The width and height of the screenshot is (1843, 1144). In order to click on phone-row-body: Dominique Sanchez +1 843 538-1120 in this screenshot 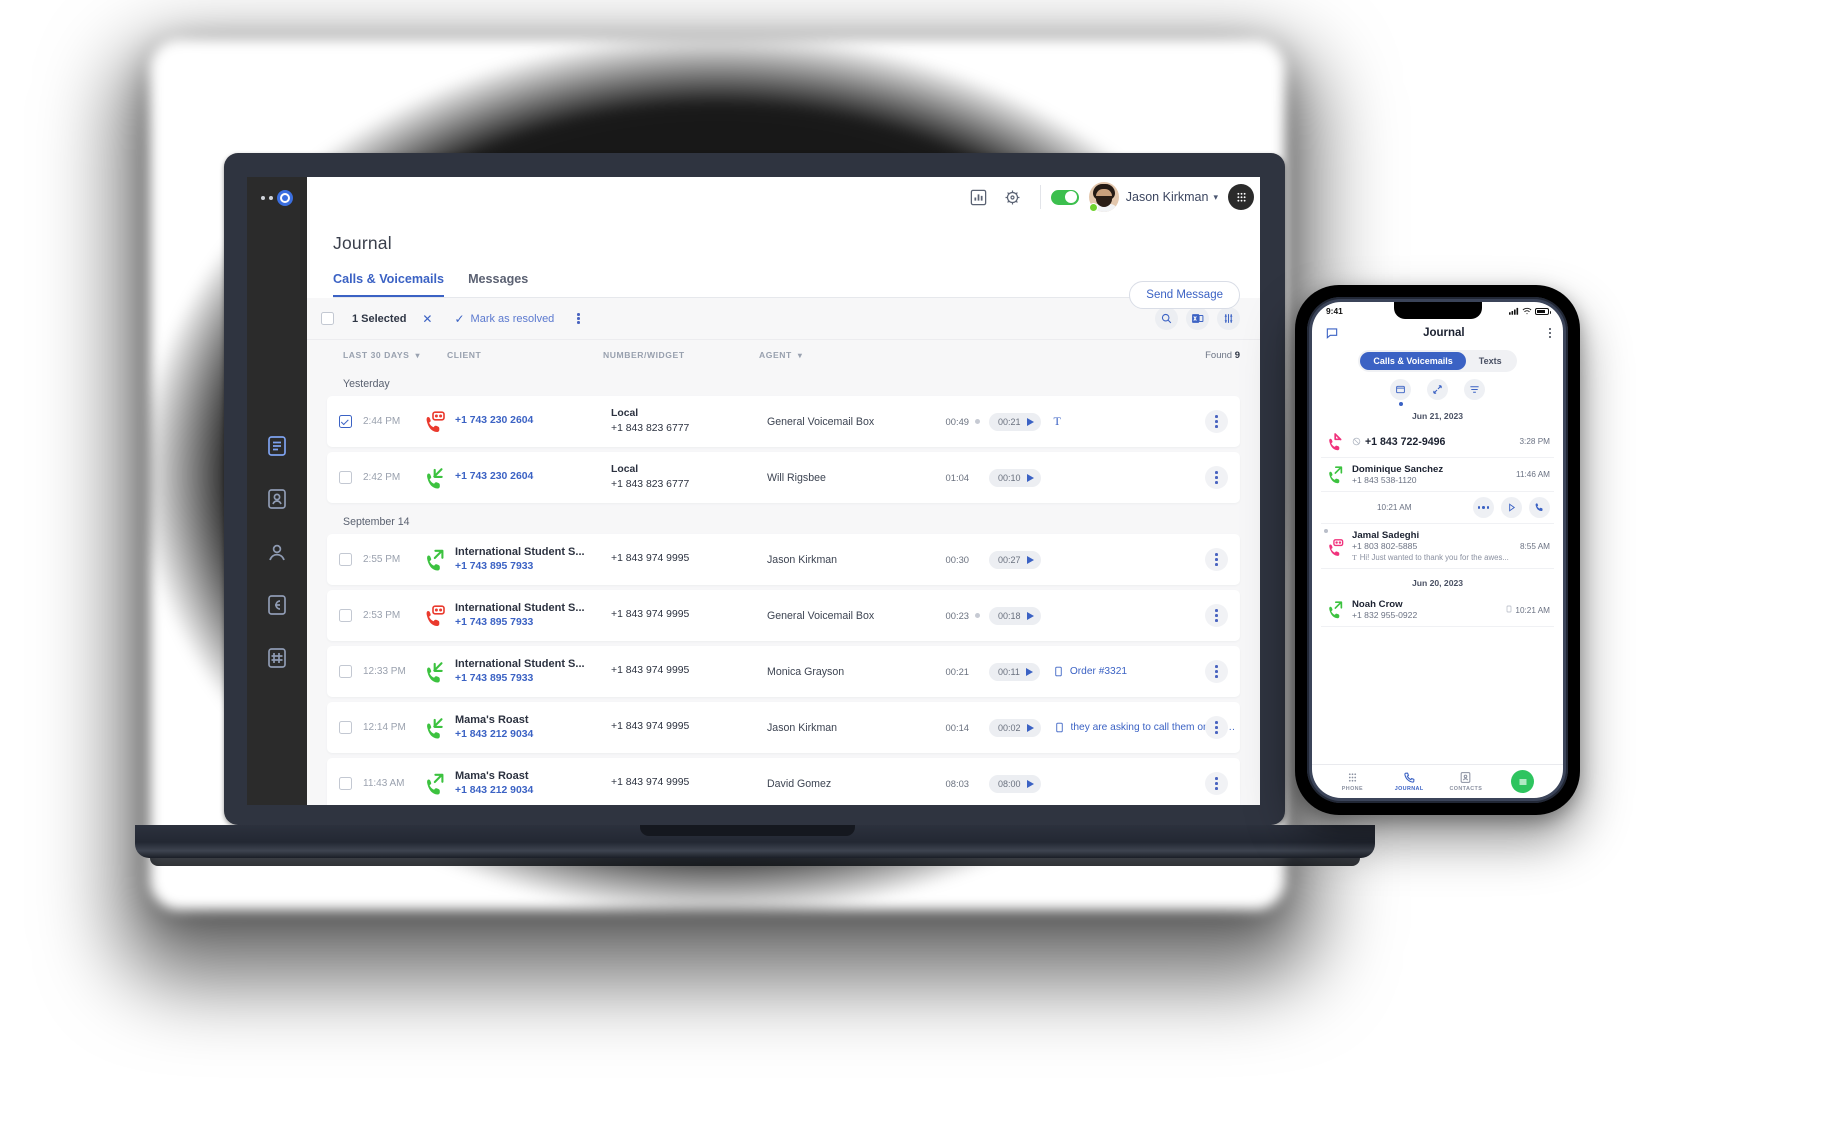, I will do `click(1430, 474)`.